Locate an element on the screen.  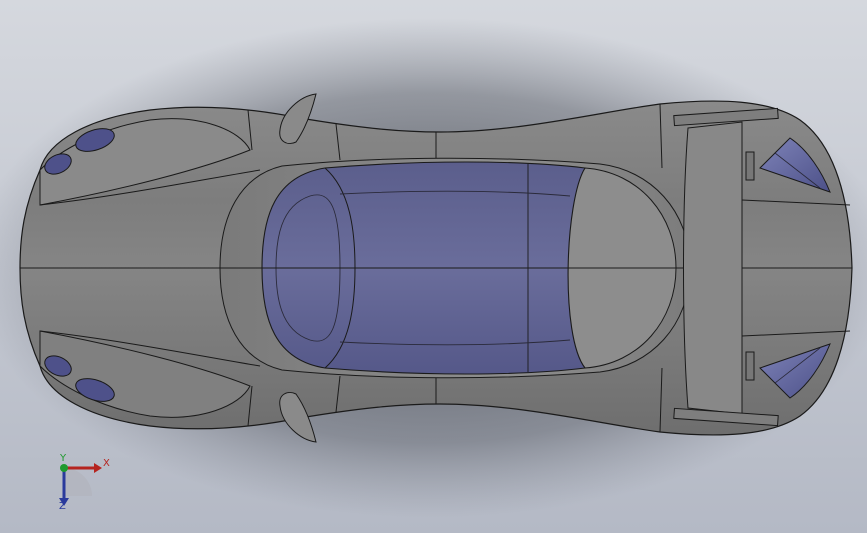
rear-wing is located at coordinates (713, 268).